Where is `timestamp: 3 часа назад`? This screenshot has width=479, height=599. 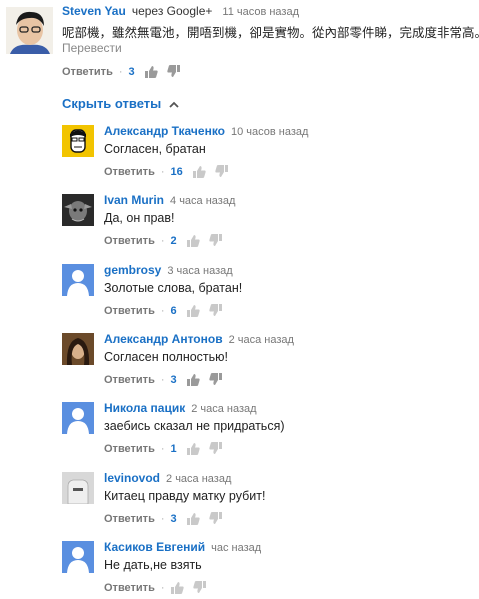 timestamp: 3 часа назад is located at coordinates (199, 271).